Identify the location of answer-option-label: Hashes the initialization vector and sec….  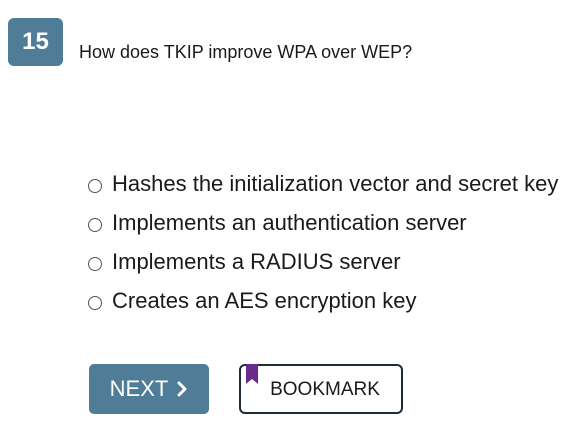
(335, 184).